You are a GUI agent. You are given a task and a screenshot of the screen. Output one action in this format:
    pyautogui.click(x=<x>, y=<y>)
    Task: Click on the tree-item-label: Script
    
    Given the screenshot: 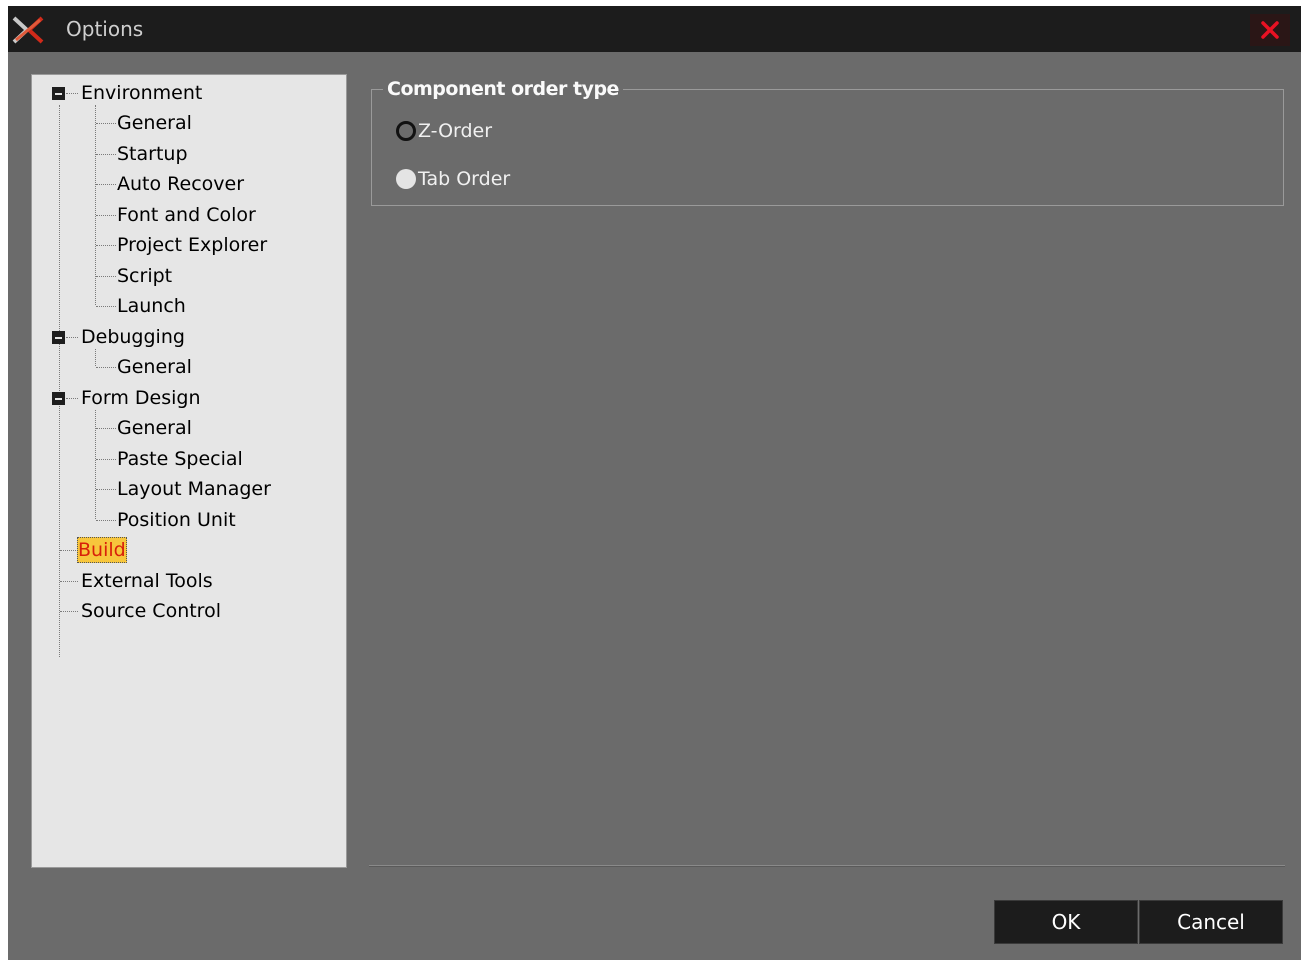 What is the action you would take?
    pyautogui.click(x=145, y=276)
    